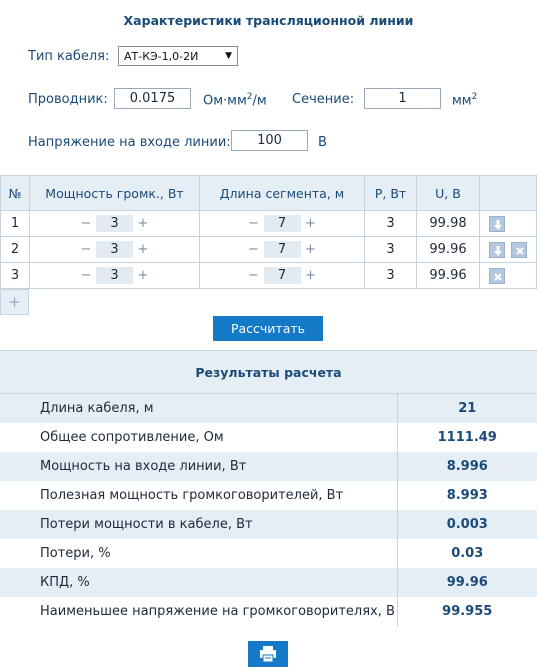  I want to click on u-cell: 99.98, so click(448, 223).